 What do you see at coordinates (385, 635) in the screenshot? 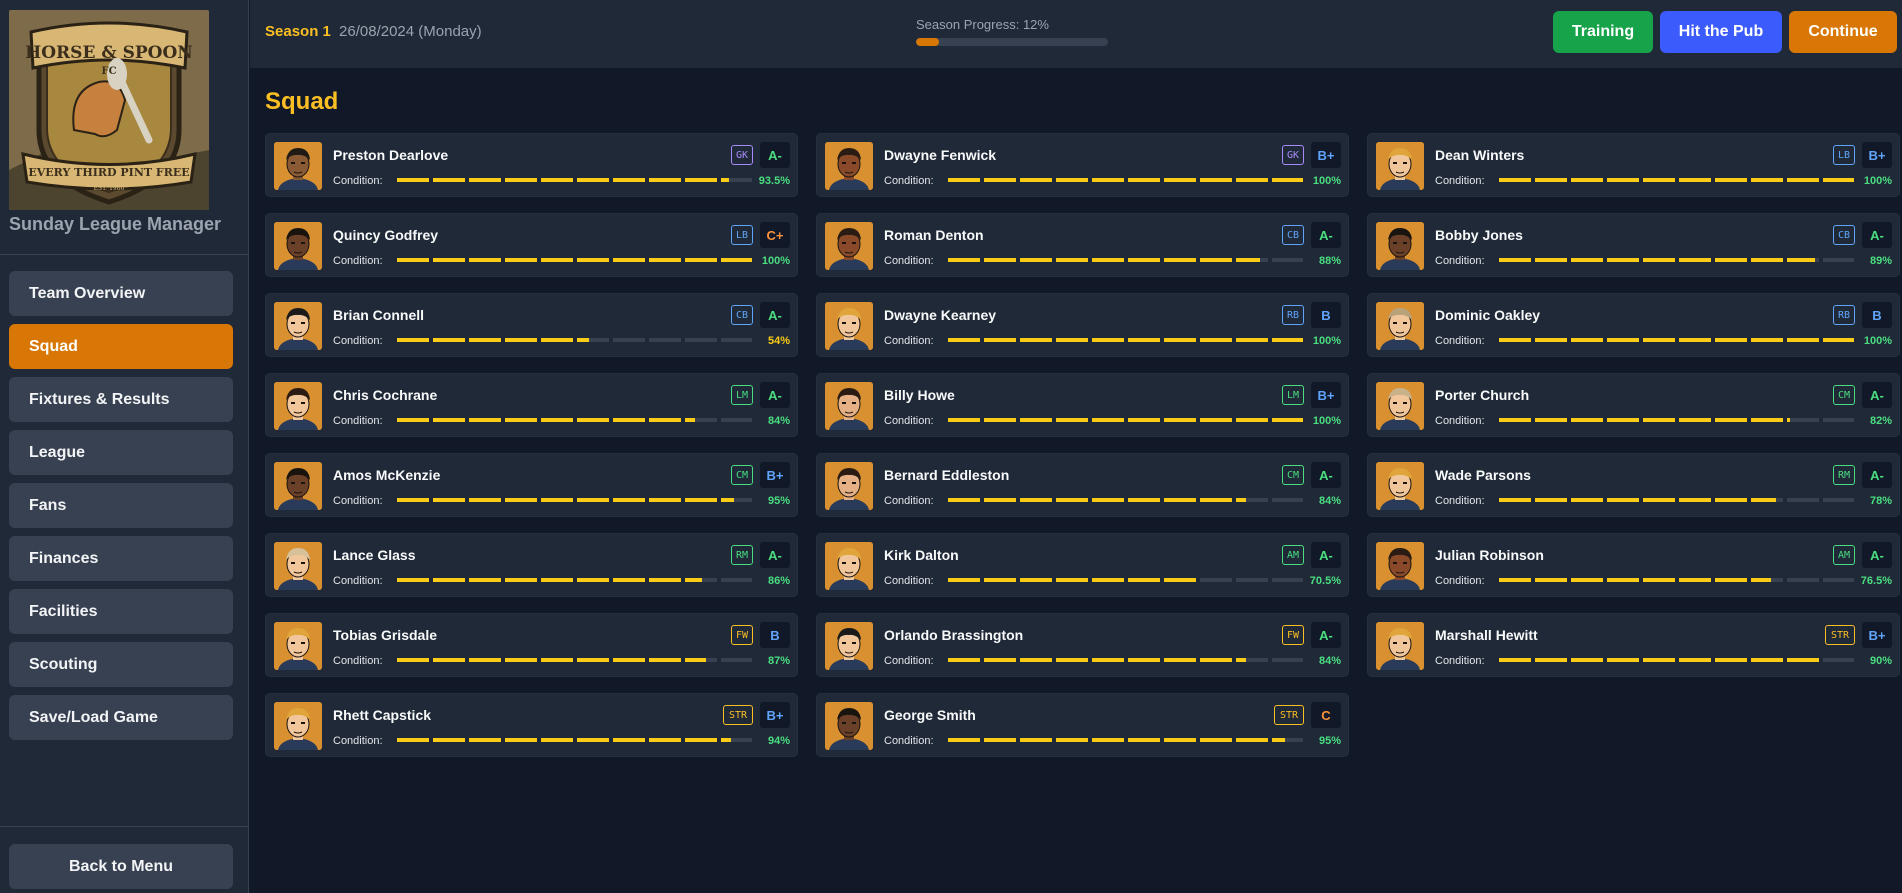
I see `player-name: Tobias Grisdale` at bounding box center [385, 635].